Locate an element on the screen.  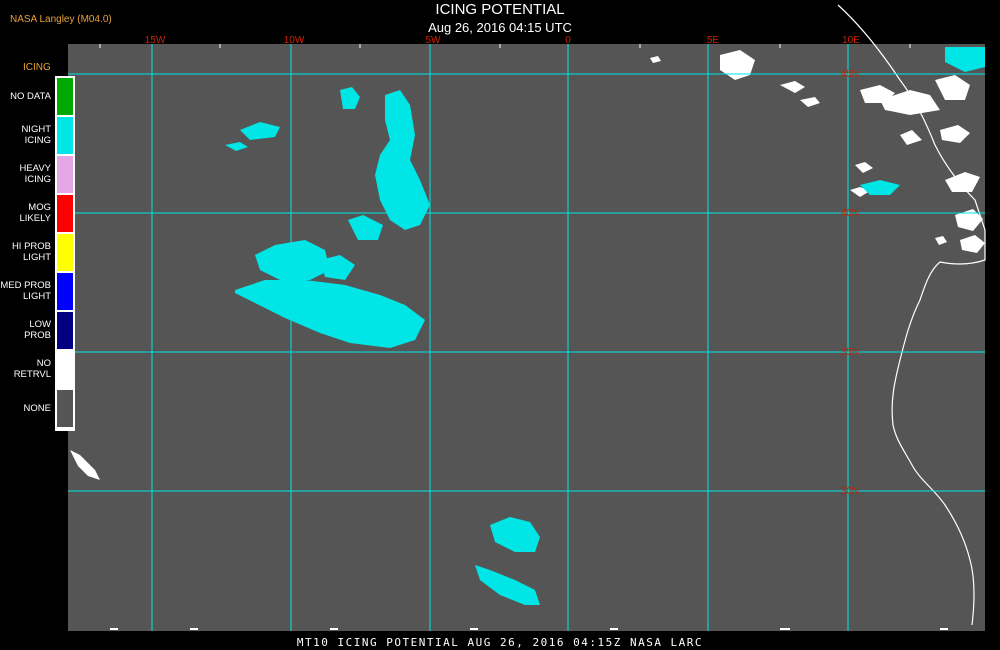
legend-label: MED PROB LIGHT is located at coordinates (25, 291).